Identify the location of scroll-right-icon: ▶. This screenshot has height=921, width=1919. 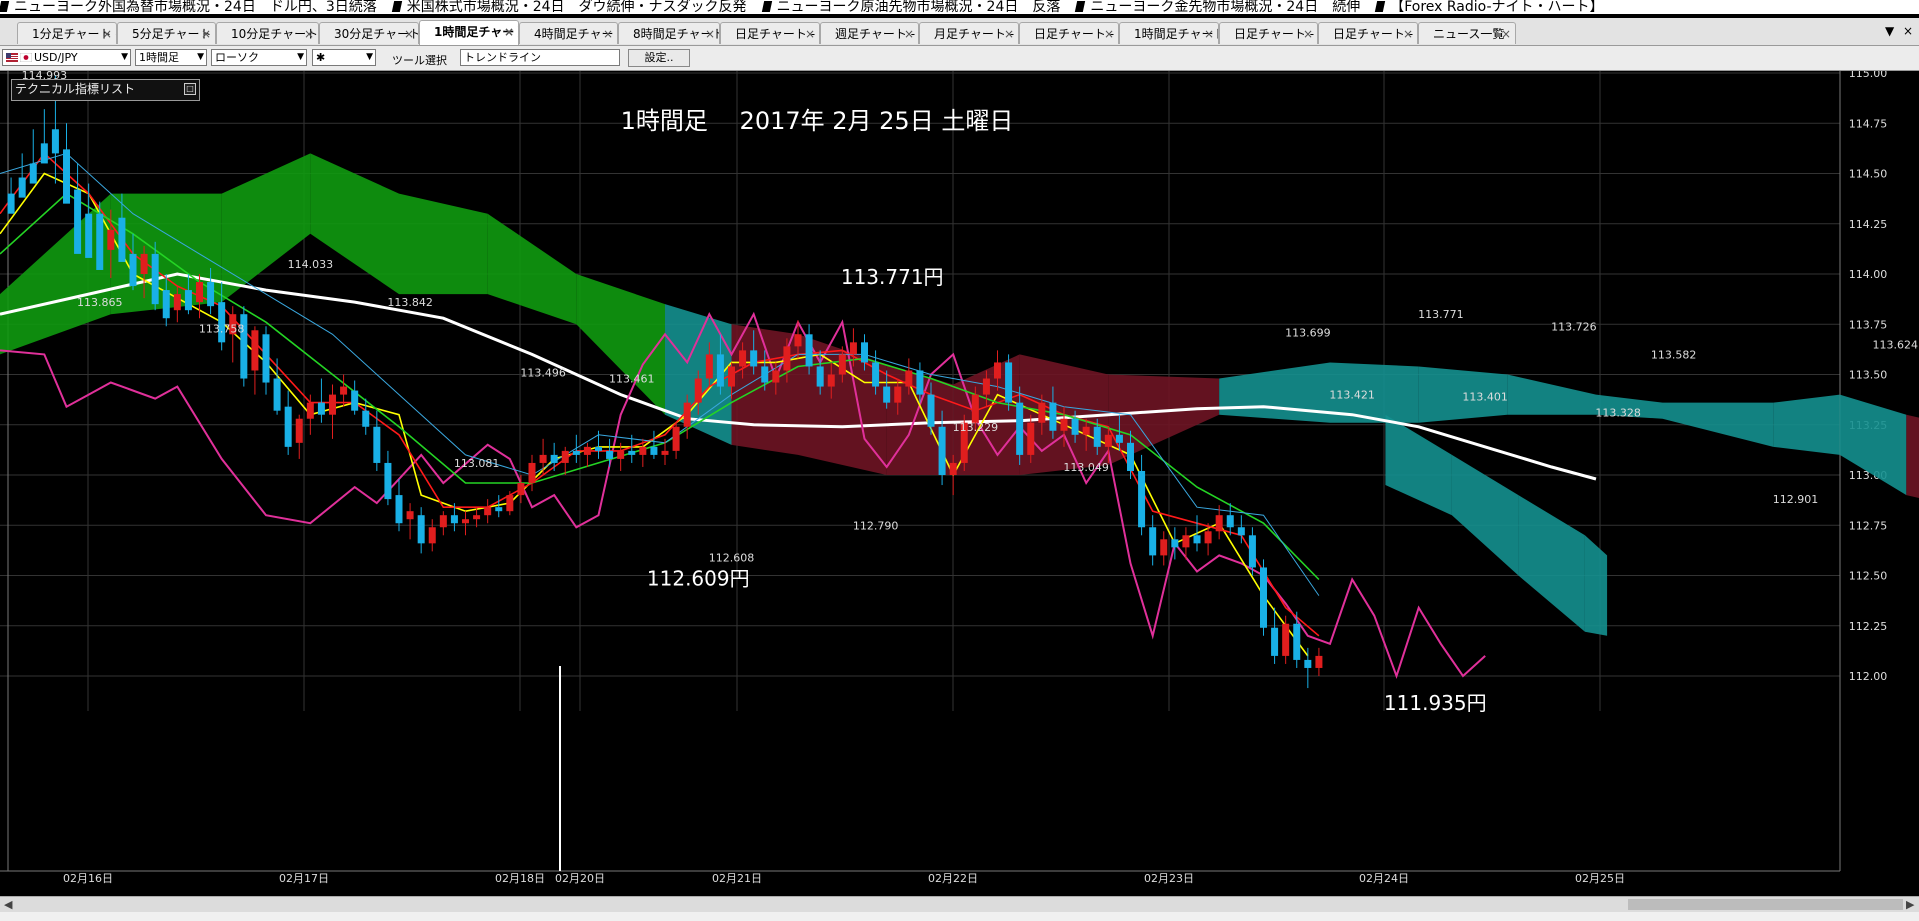
(1910, 904).